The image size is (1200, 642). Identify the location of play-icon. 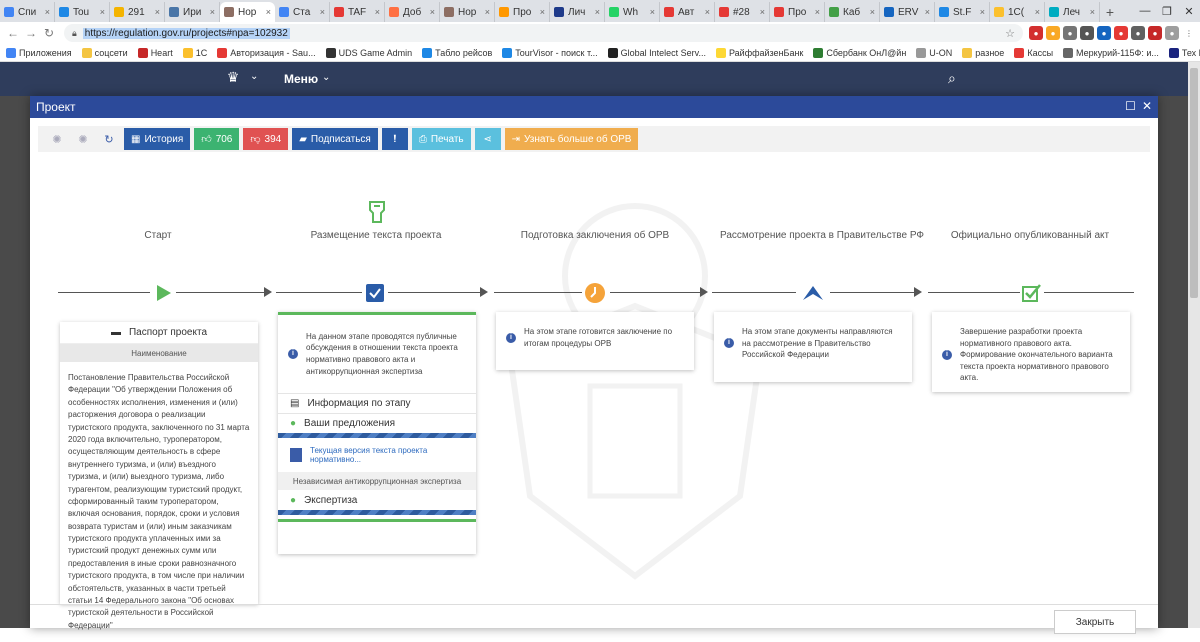
(163, 293).